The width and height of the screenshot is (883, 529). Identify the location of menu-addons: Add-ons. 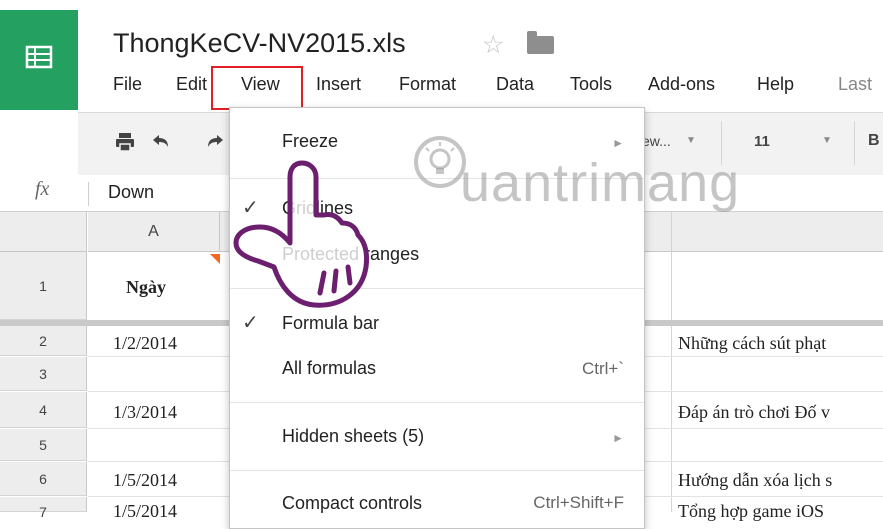
(681, 84).